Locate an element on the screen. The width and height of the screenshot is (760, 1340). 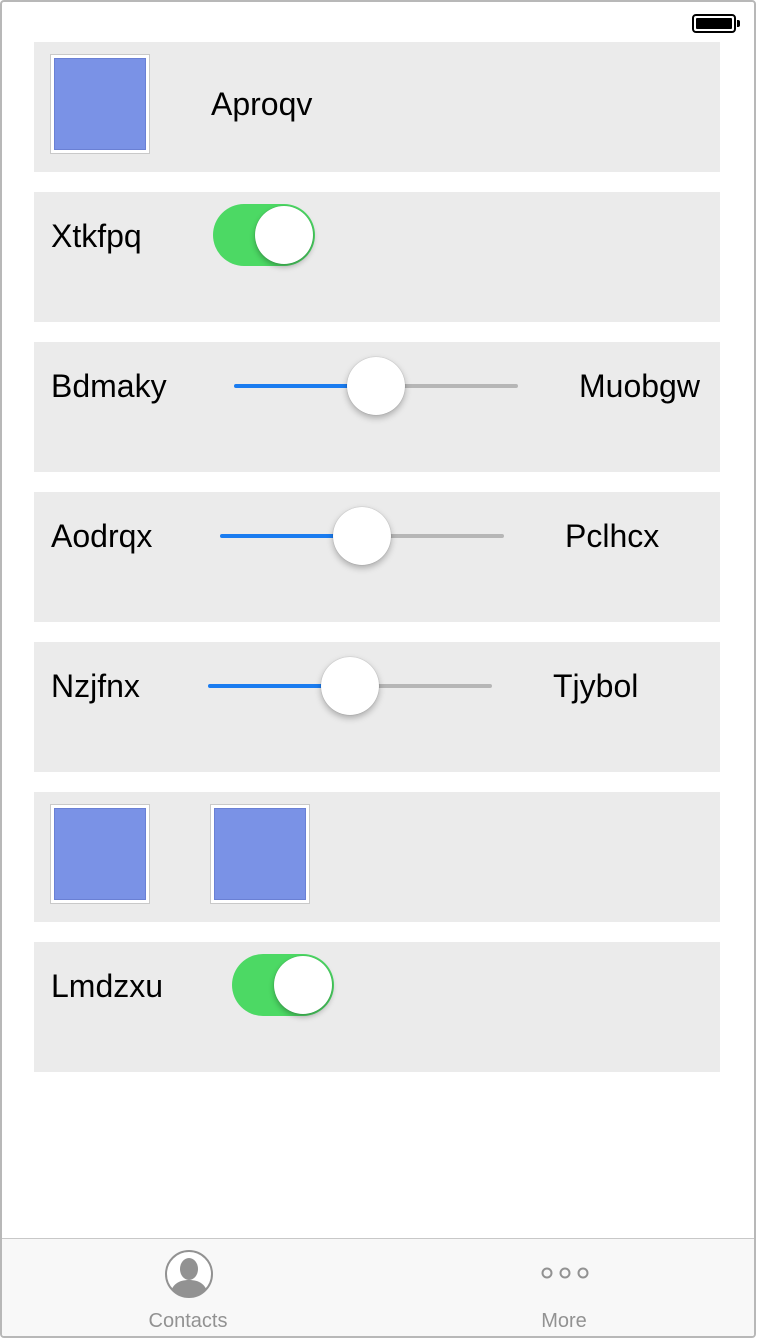
slider-max-label: Tjybol is located at coordinates (596, 686).